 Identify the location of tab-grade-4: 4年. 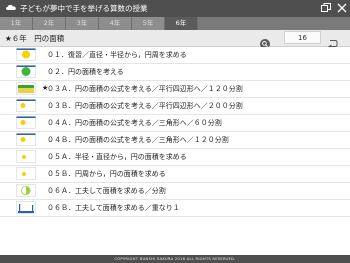
(115, 23).